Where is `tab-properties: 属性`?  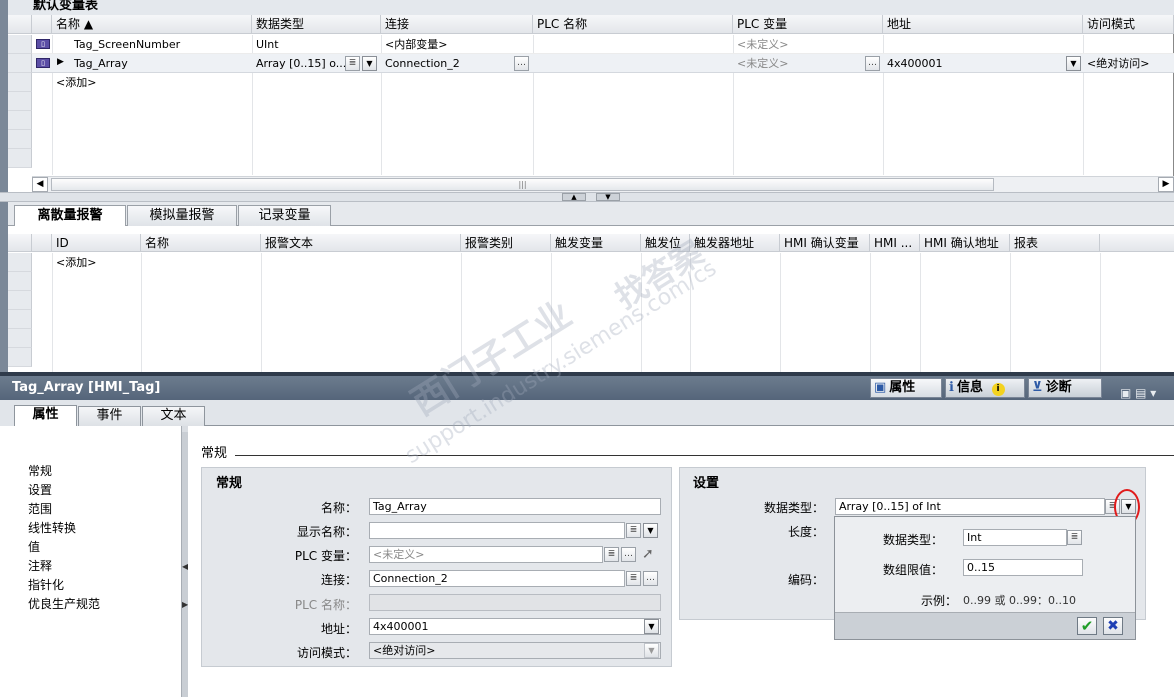 tab-properties: 属性 is located at coordinates (45, 415).